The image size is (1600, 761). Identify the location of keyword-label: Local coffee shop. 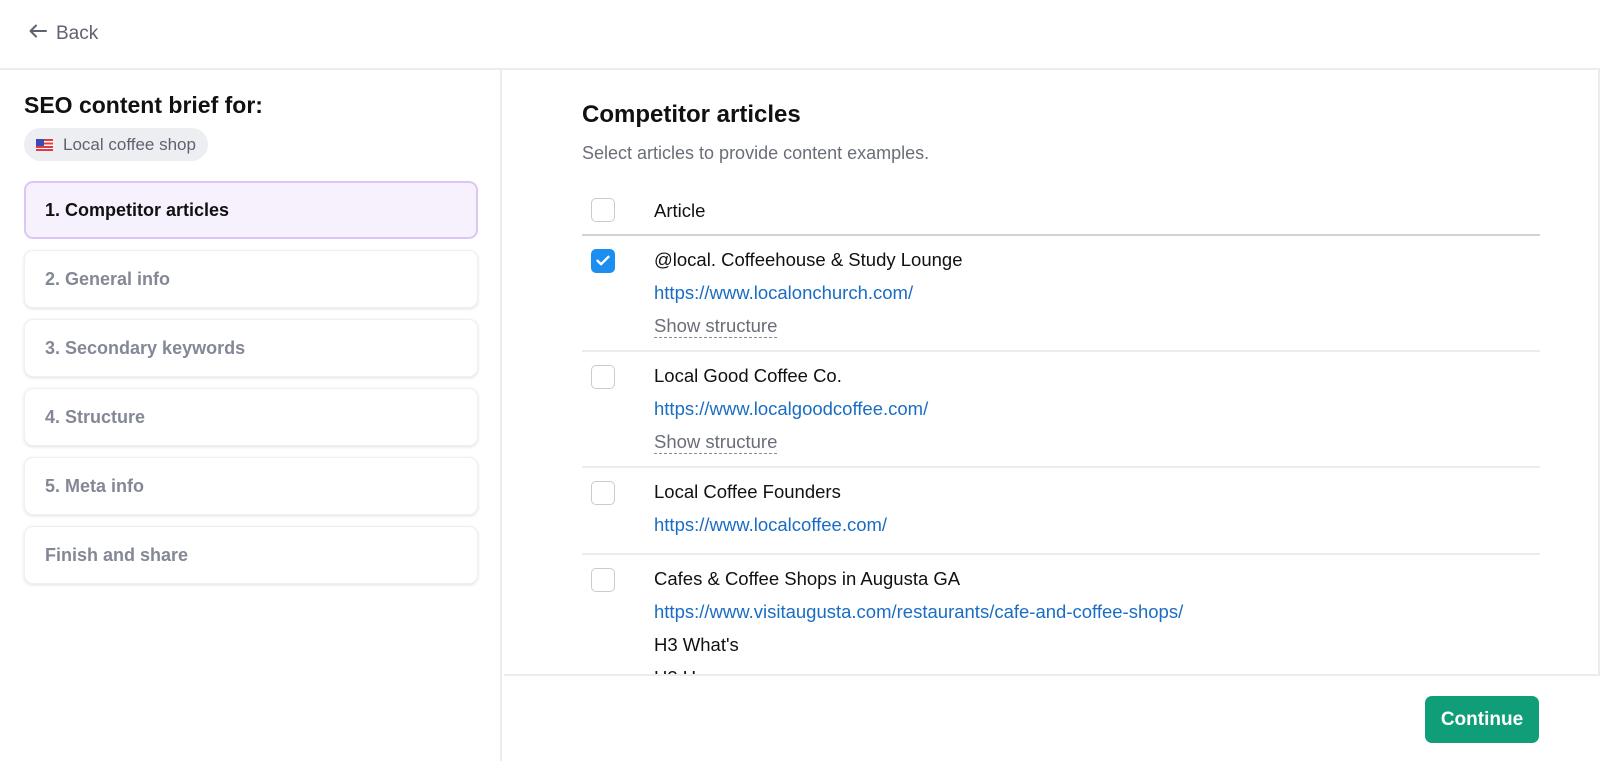
(129, 144).